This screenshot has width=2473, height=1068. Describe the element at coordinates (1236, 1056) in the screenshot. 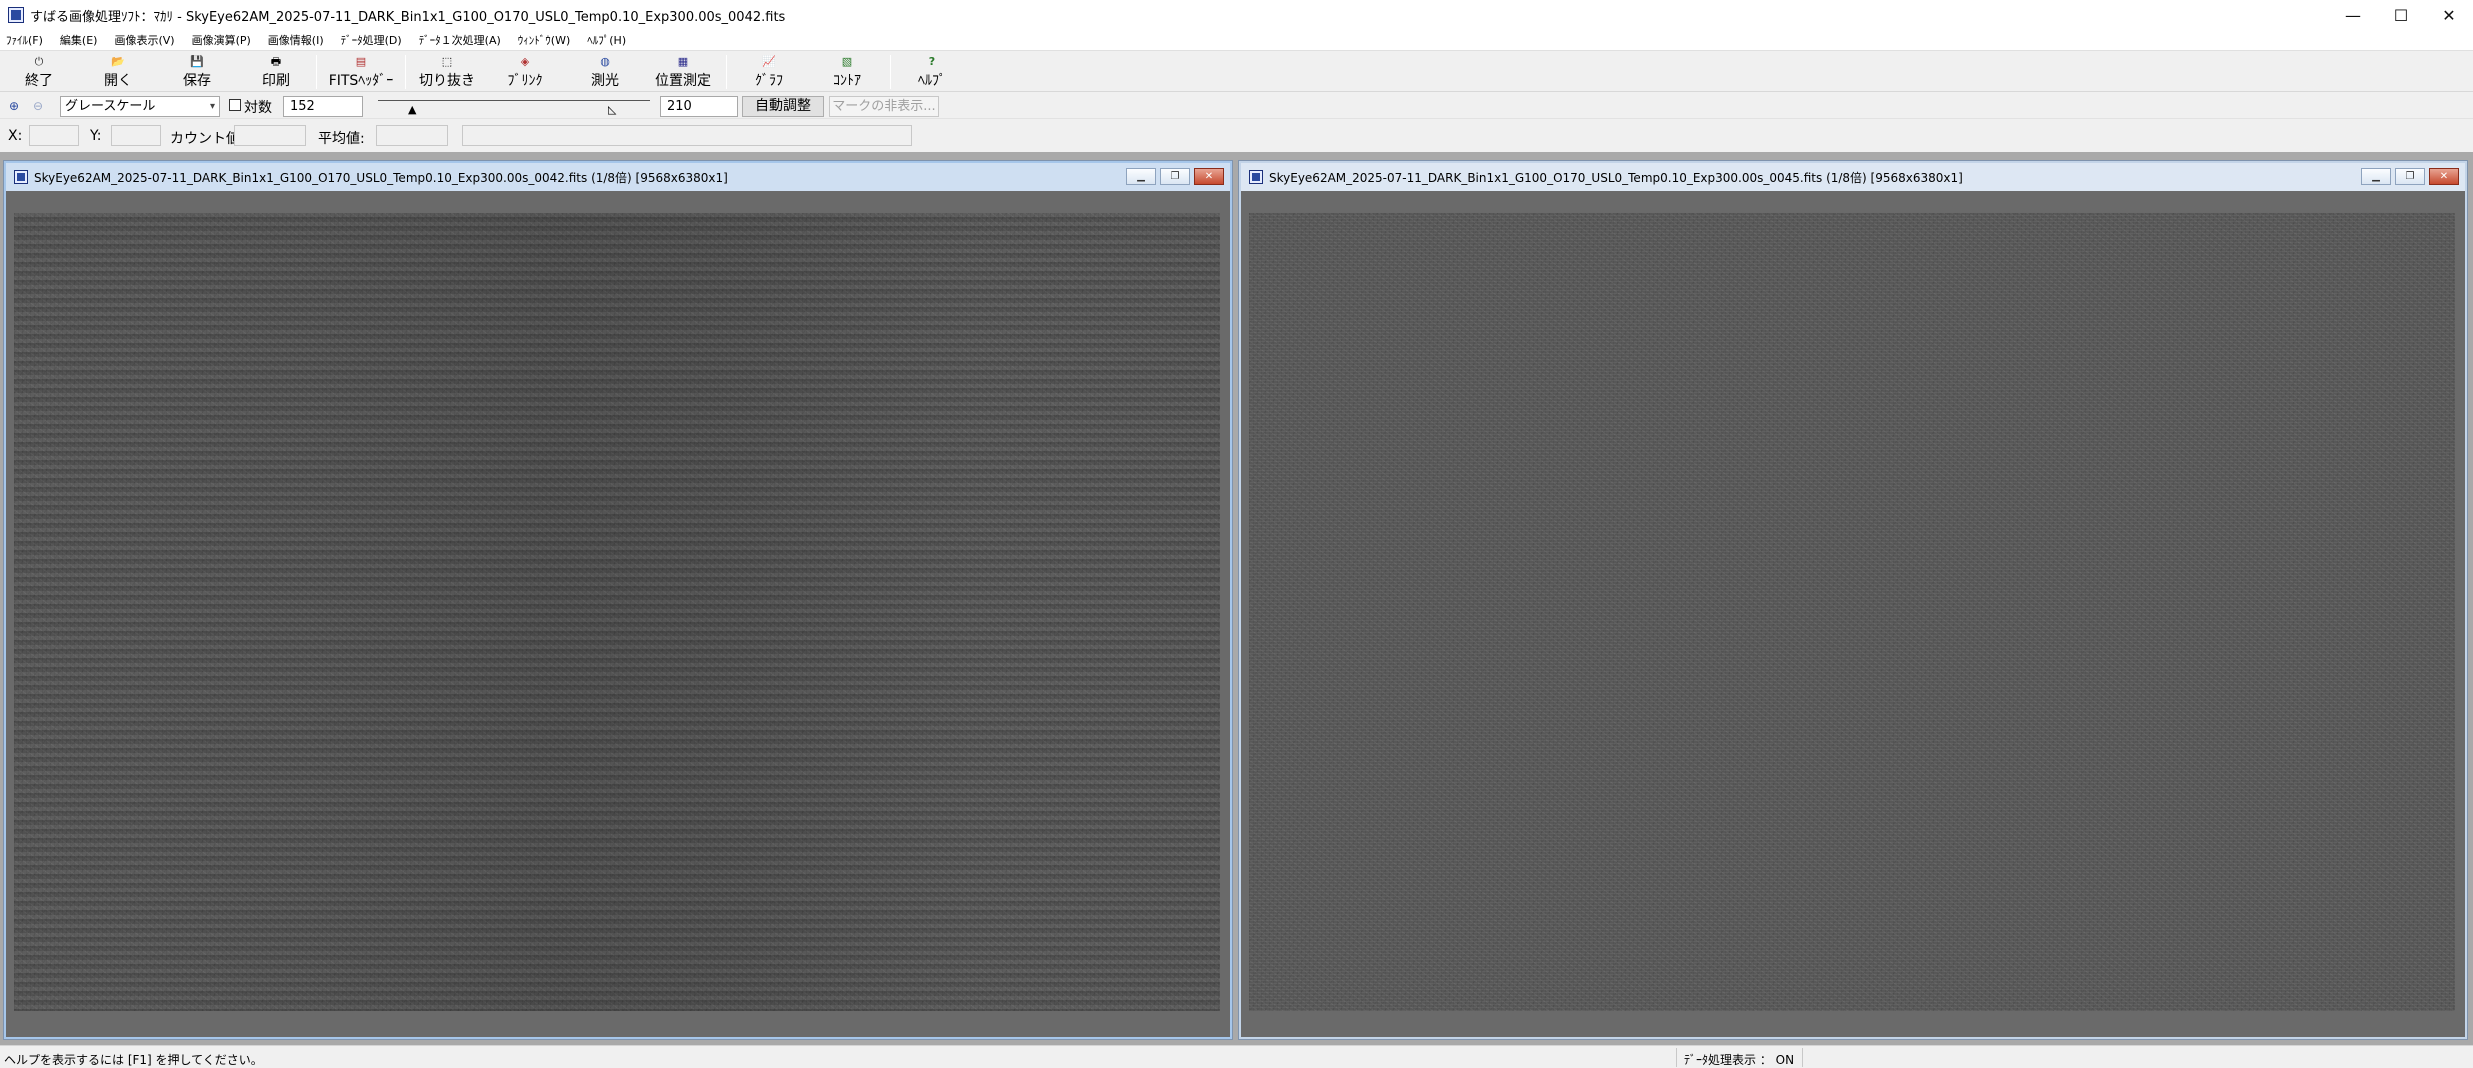

I see `status-bar: ヘルプを表示するには [F1] を押してください。 ﾃﾞｰﾀ処理表示 ： ON` at that location.